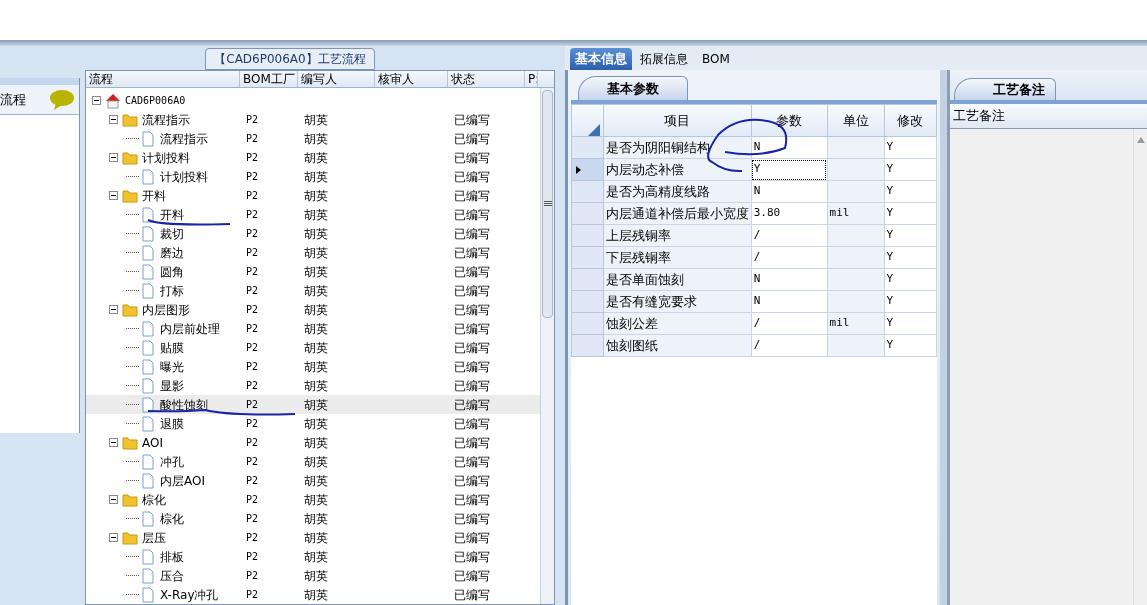 This screenshot has height=605, width=1147. I want to click on table-cell: 是否有缝宽要求, so click(677, 301).